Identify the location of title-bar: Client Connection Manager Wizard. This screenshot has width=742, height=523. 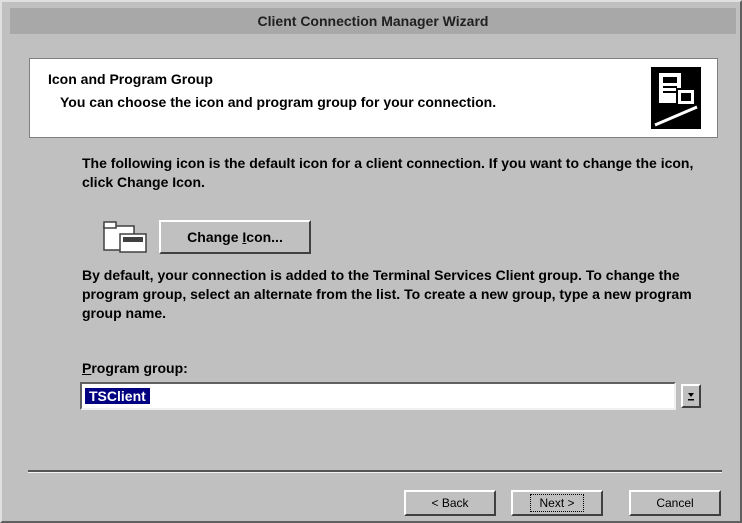
(373, 21).